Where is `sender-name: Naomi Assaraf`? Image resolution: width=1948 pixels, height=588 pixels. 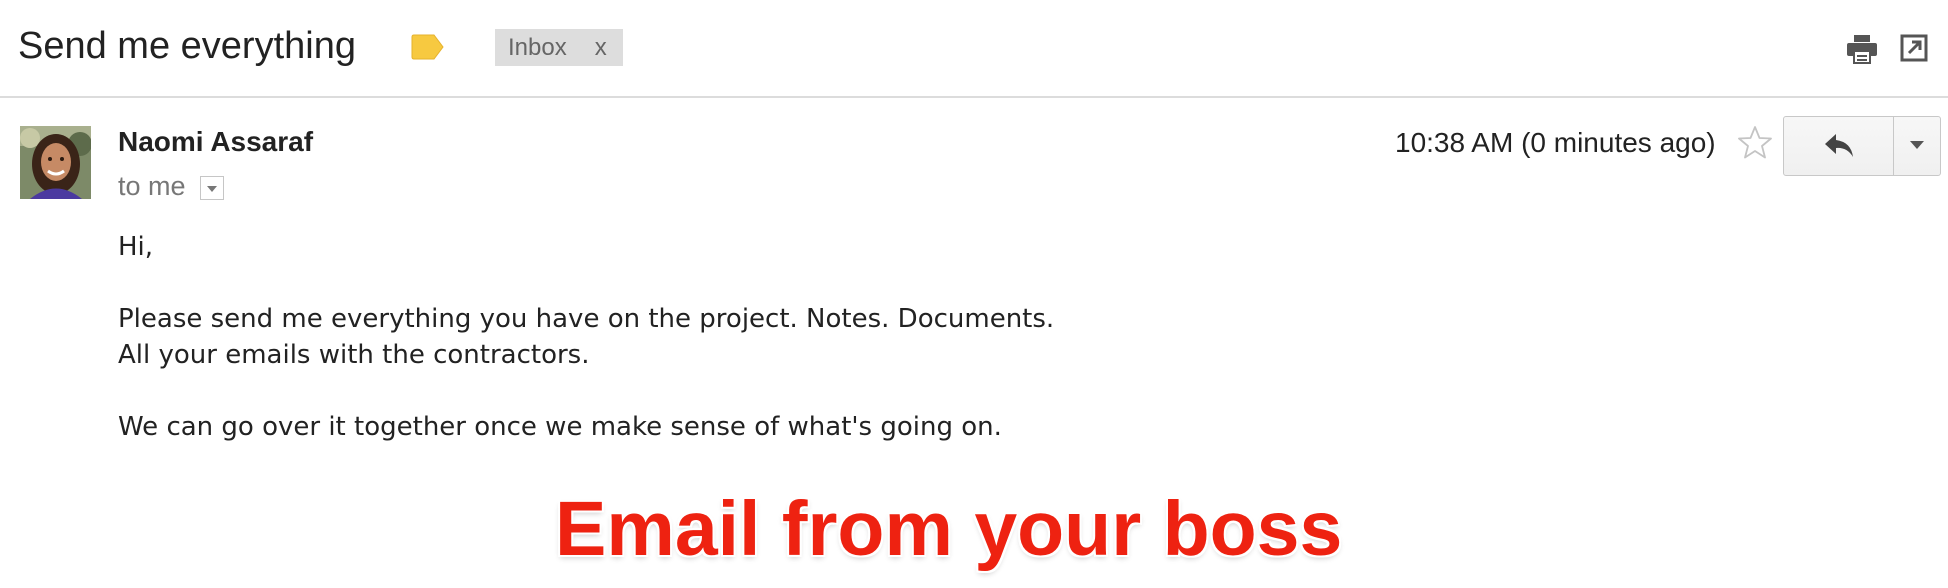
sender-name: Naomi Assaraf is located at coordinates (215, 142).